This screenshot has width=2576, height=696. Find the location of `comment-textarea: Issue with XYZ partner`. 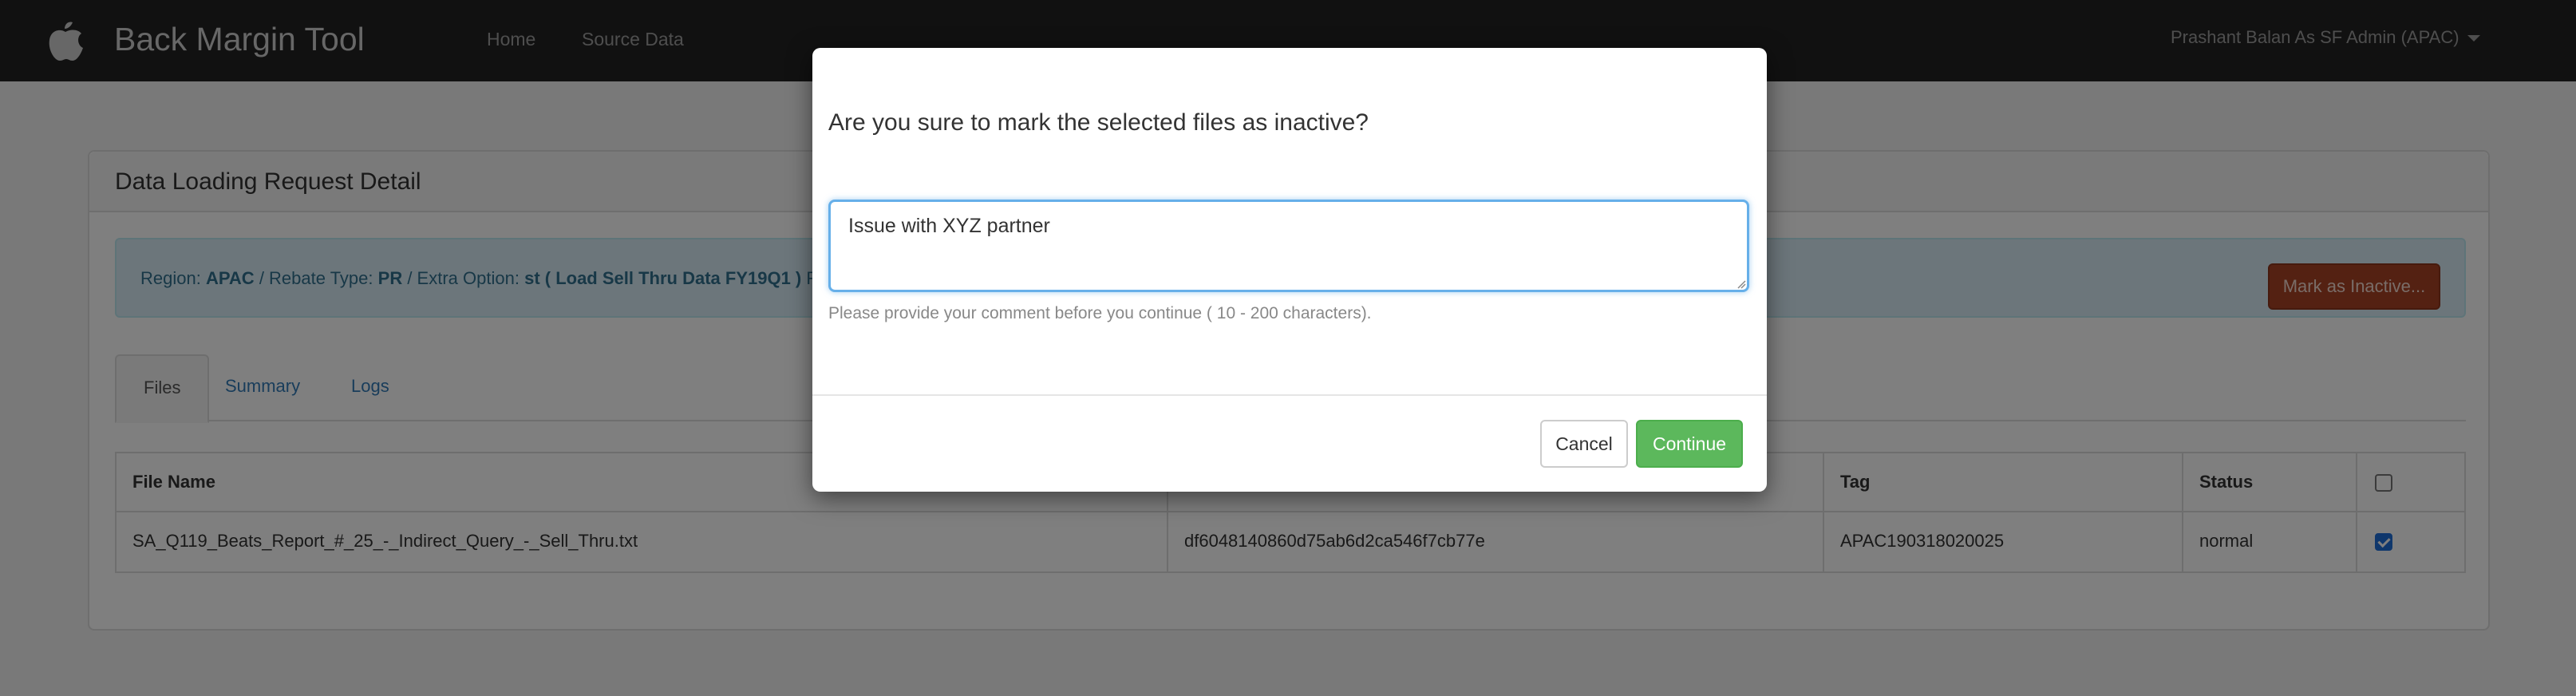

comment-textarea: Issue with XYZ partner is located at coordinates (1288, 246).